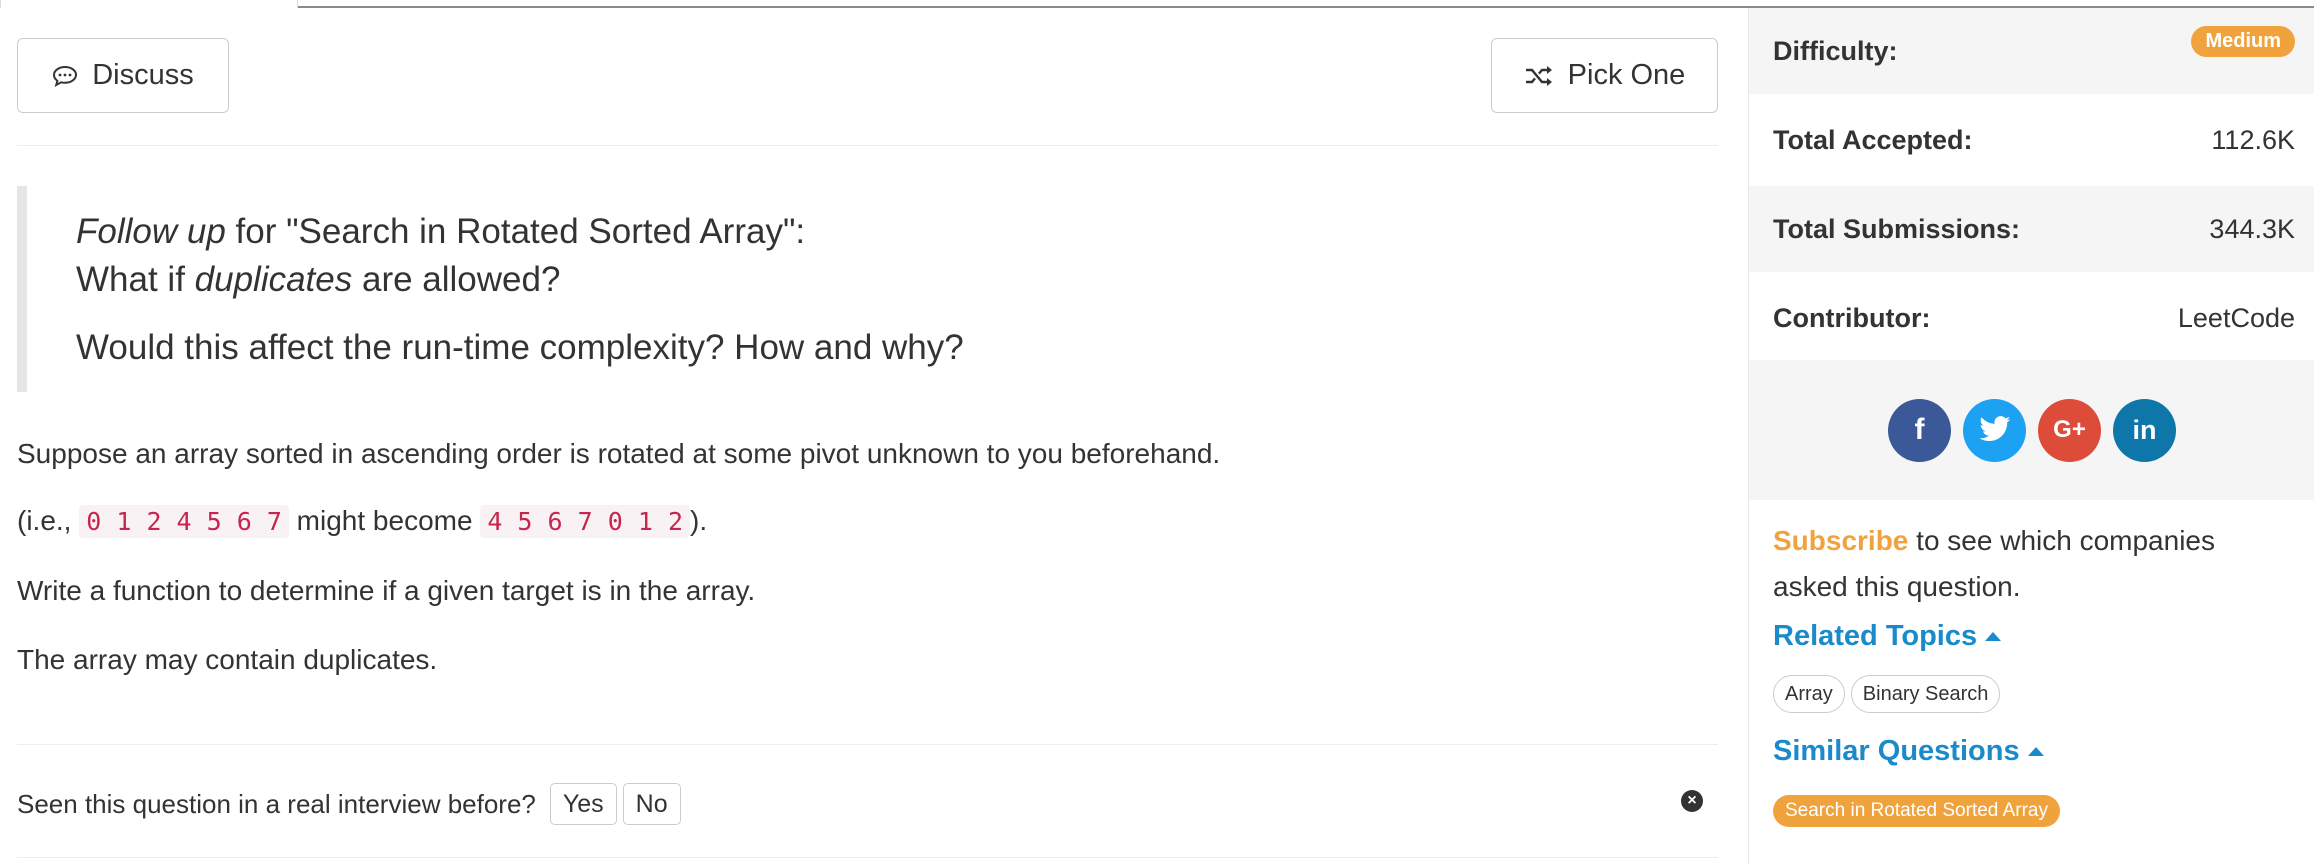 Image resolution: width=2314 pixels, height=864 pixels. I want to click on pick-one-button: Pick One, so click(1604, 75).